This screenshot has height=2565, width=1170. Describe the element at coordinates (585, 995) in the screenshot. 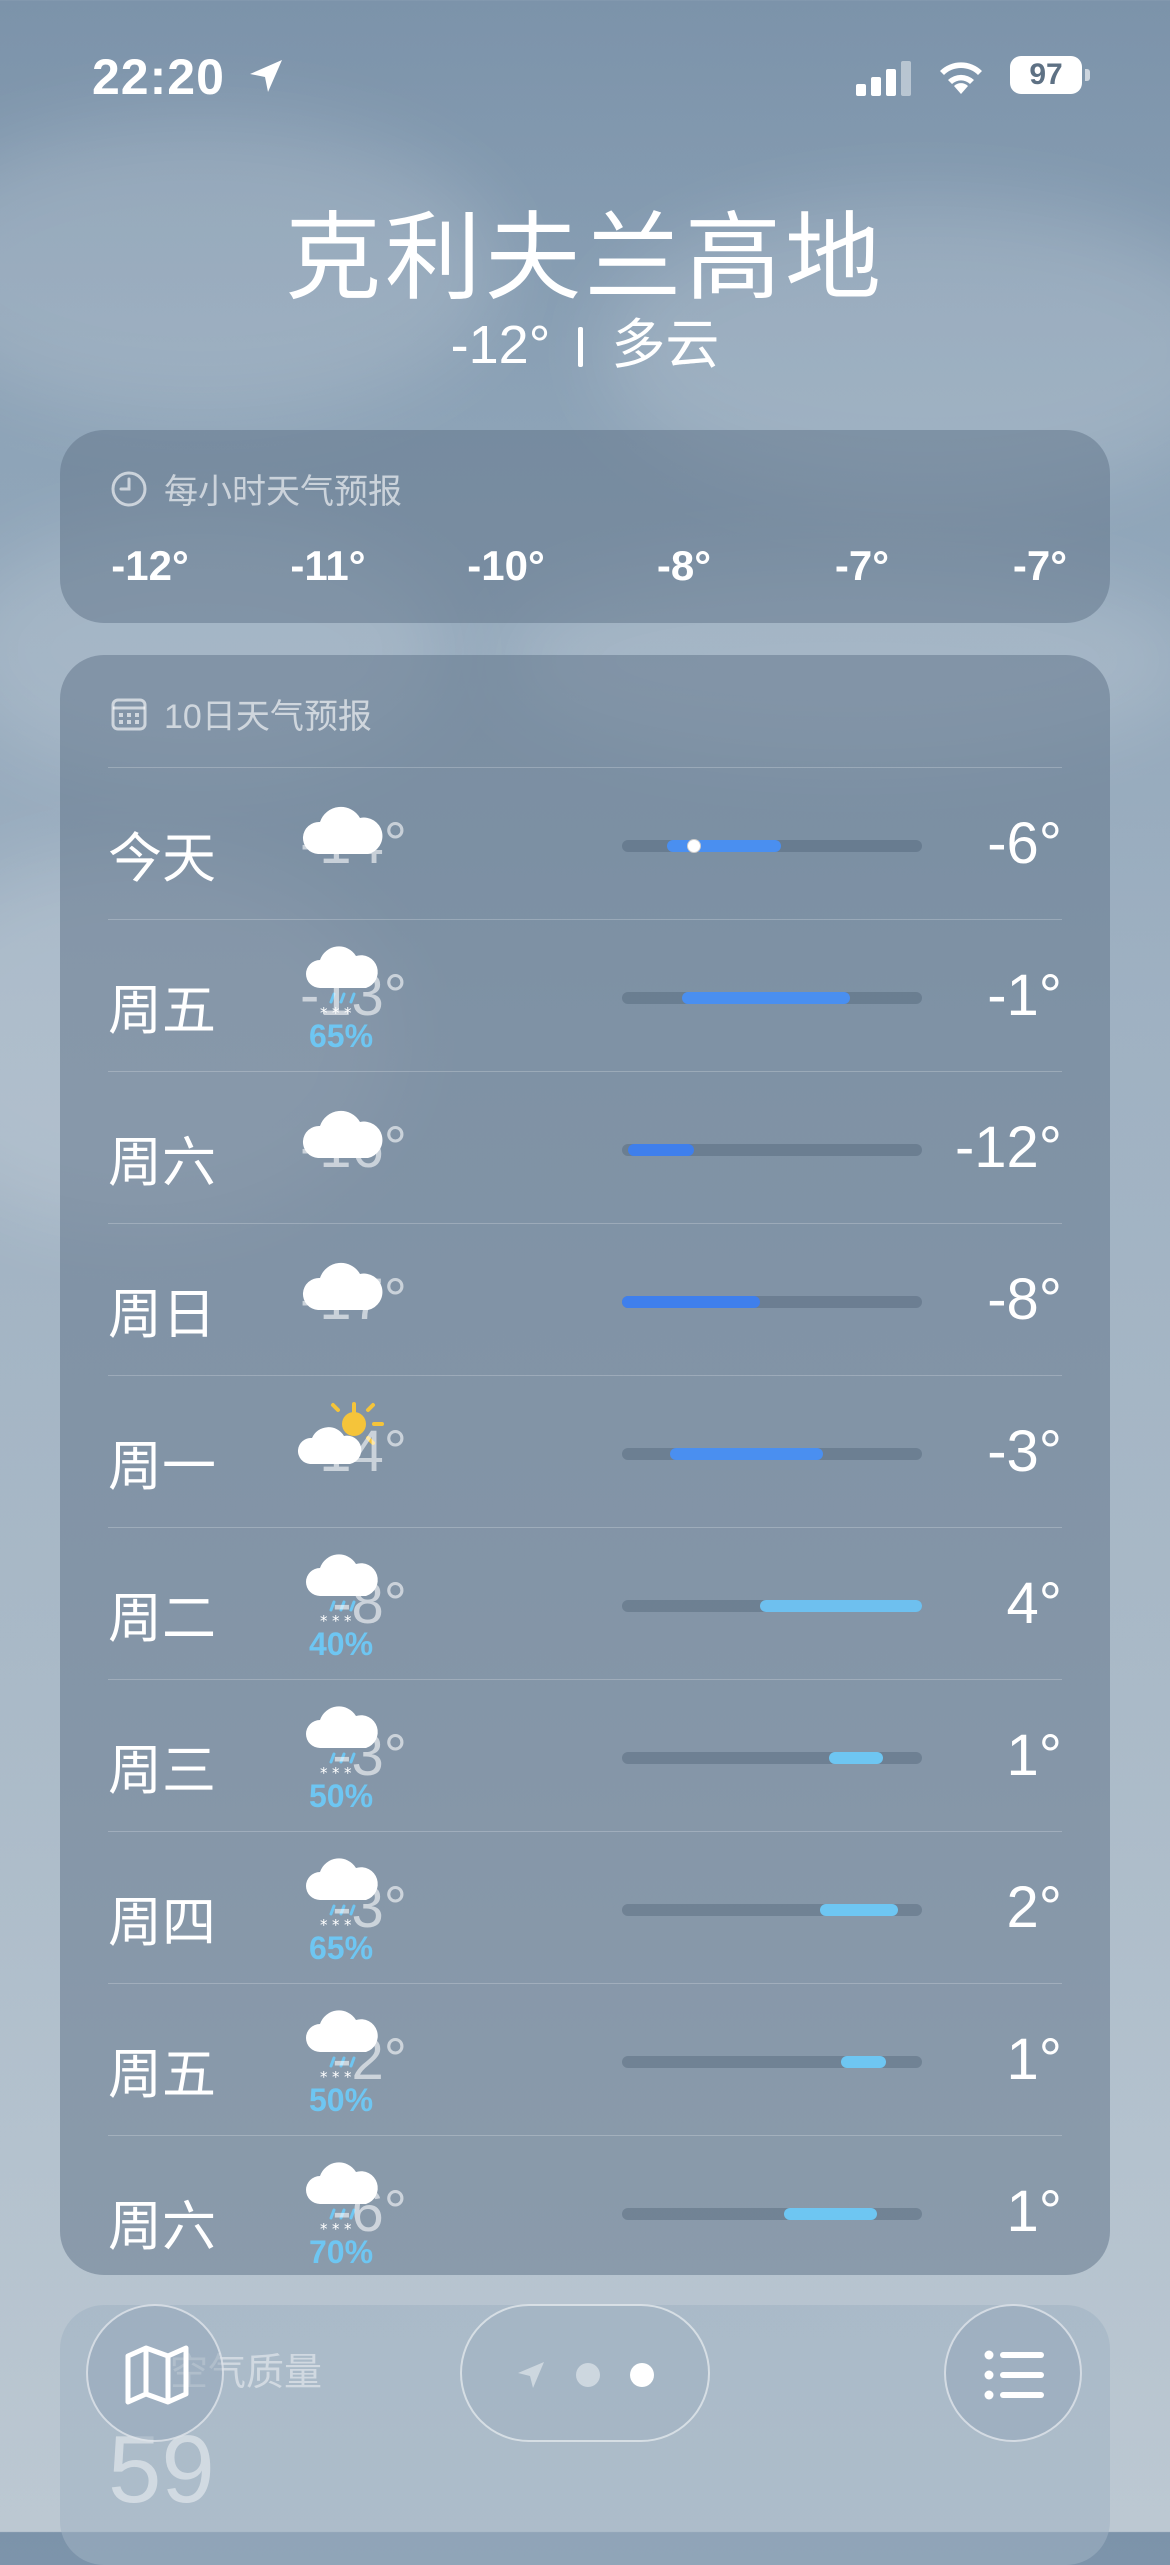

I see `forecast-row: 周五 * * * 65% -13° -1°` at that location.